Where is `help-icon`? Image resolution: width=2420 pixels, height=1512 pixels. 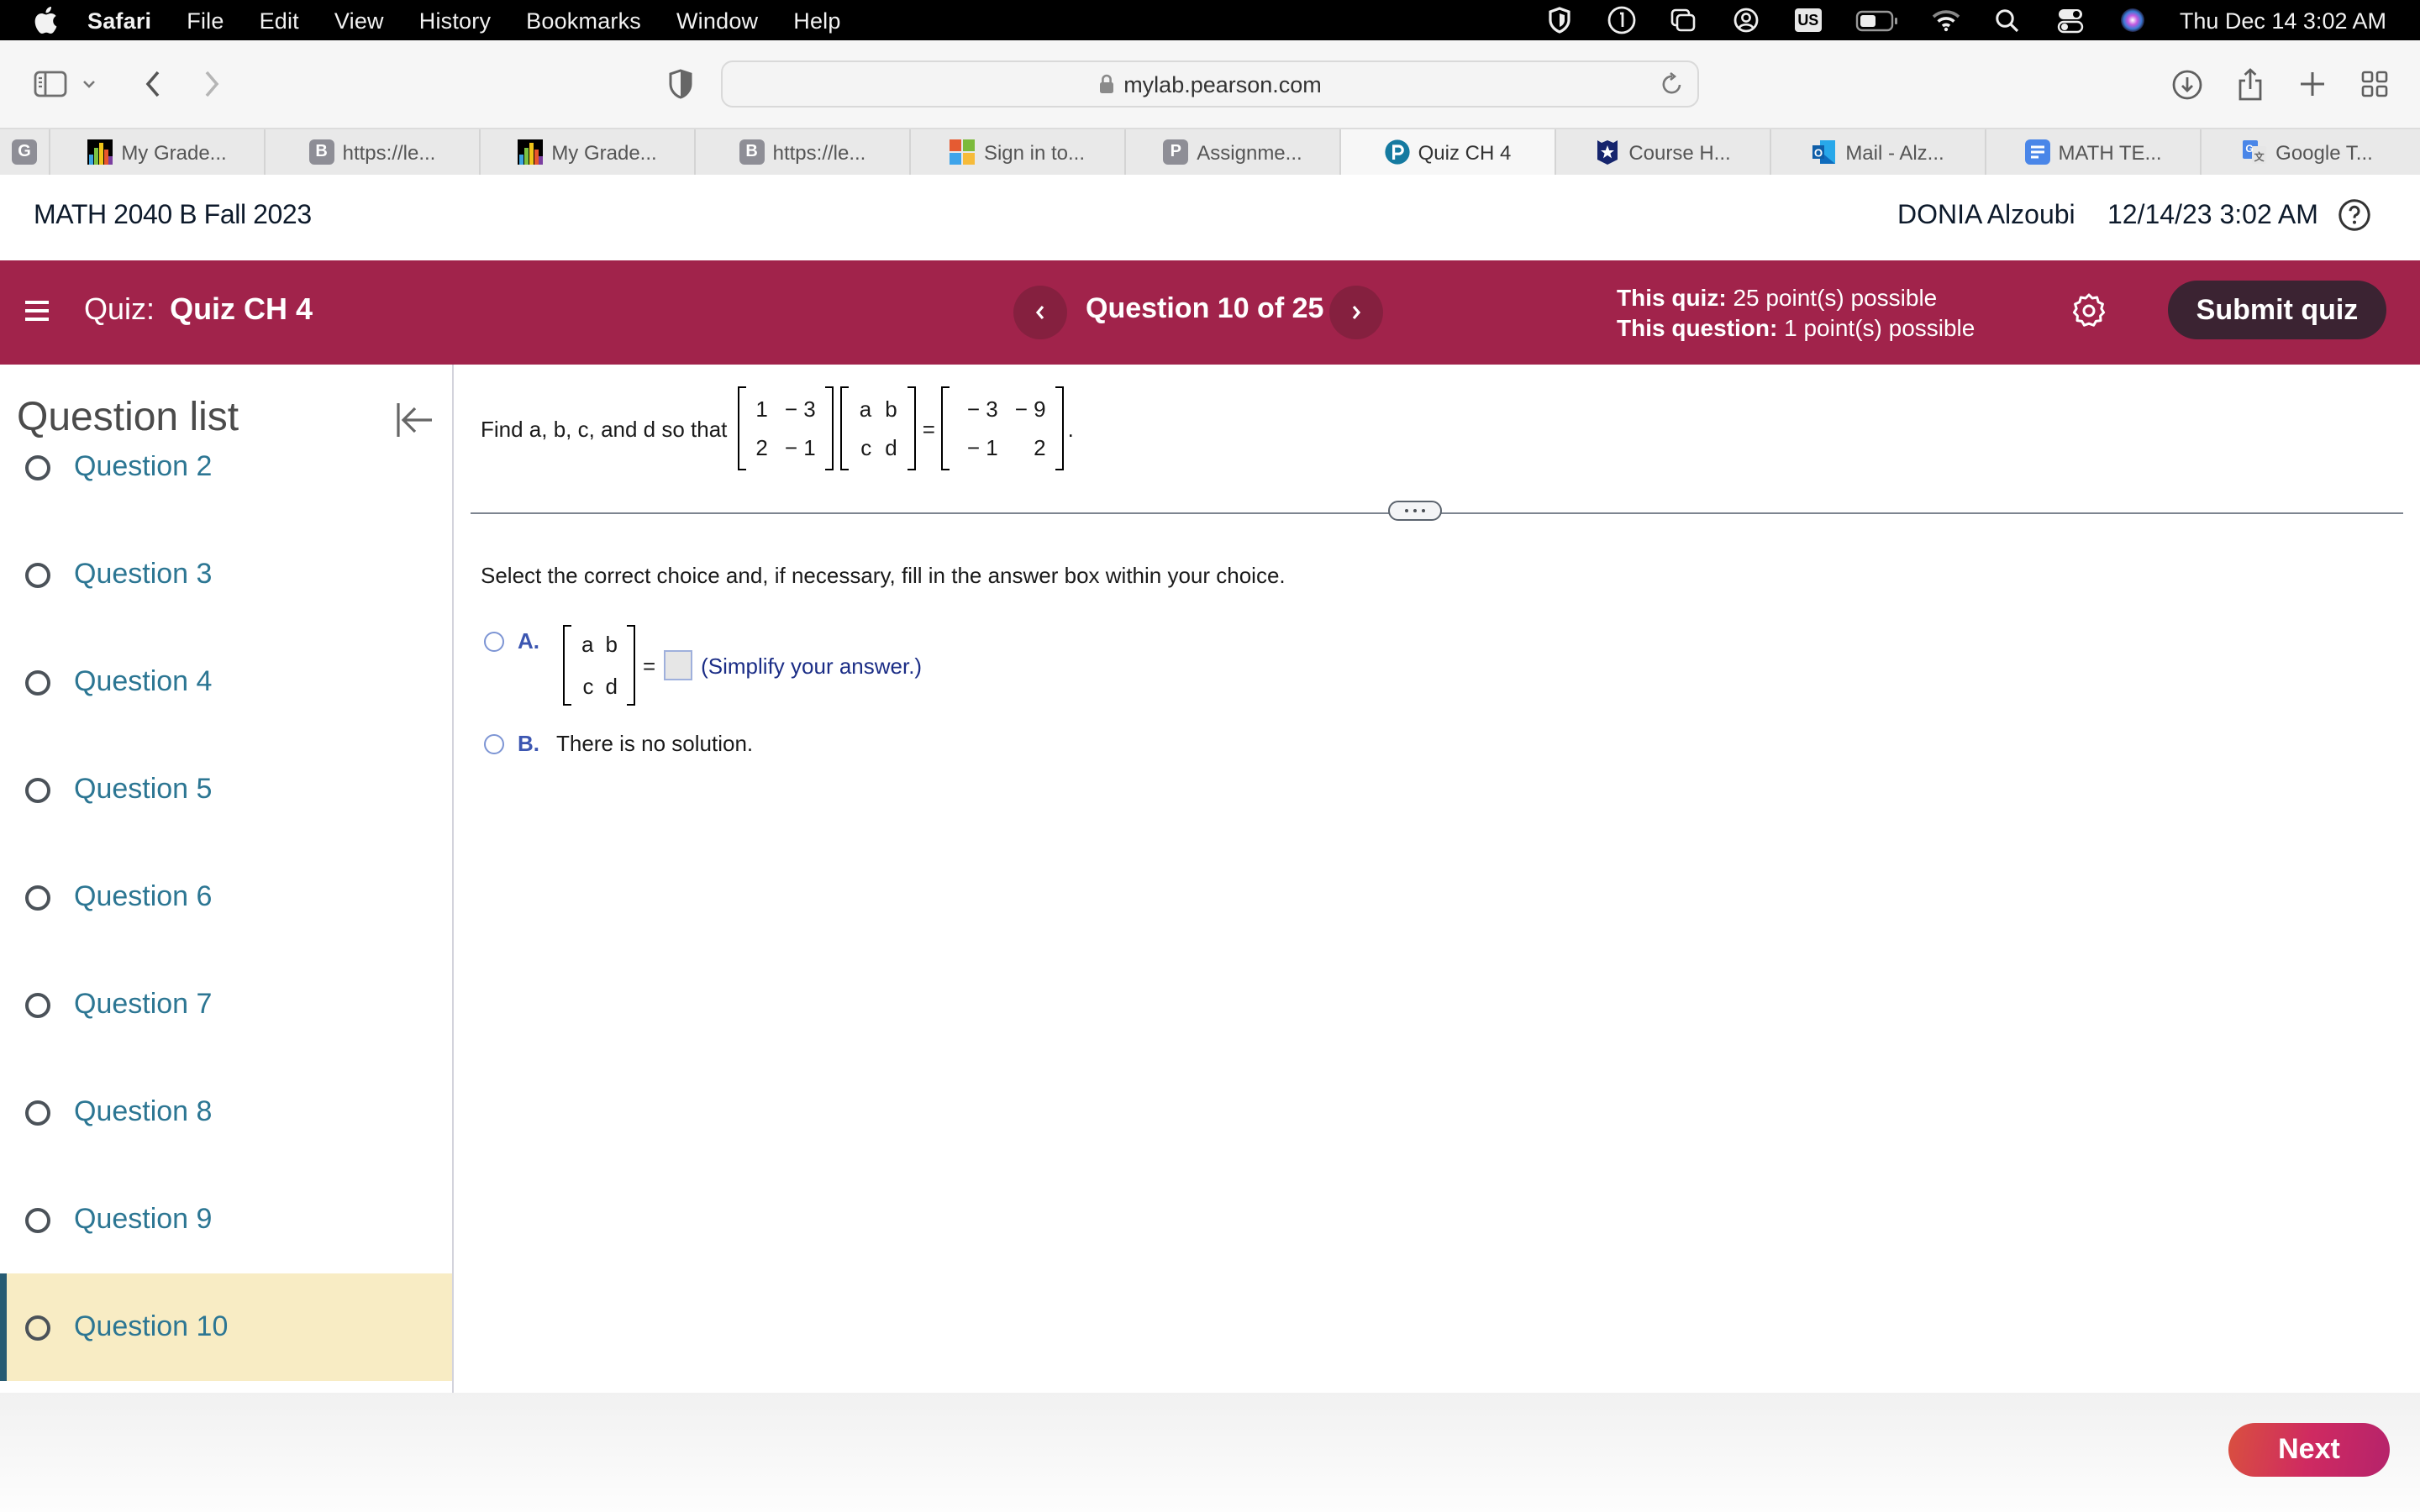
help-icon is located at coordinates (2354, 215).